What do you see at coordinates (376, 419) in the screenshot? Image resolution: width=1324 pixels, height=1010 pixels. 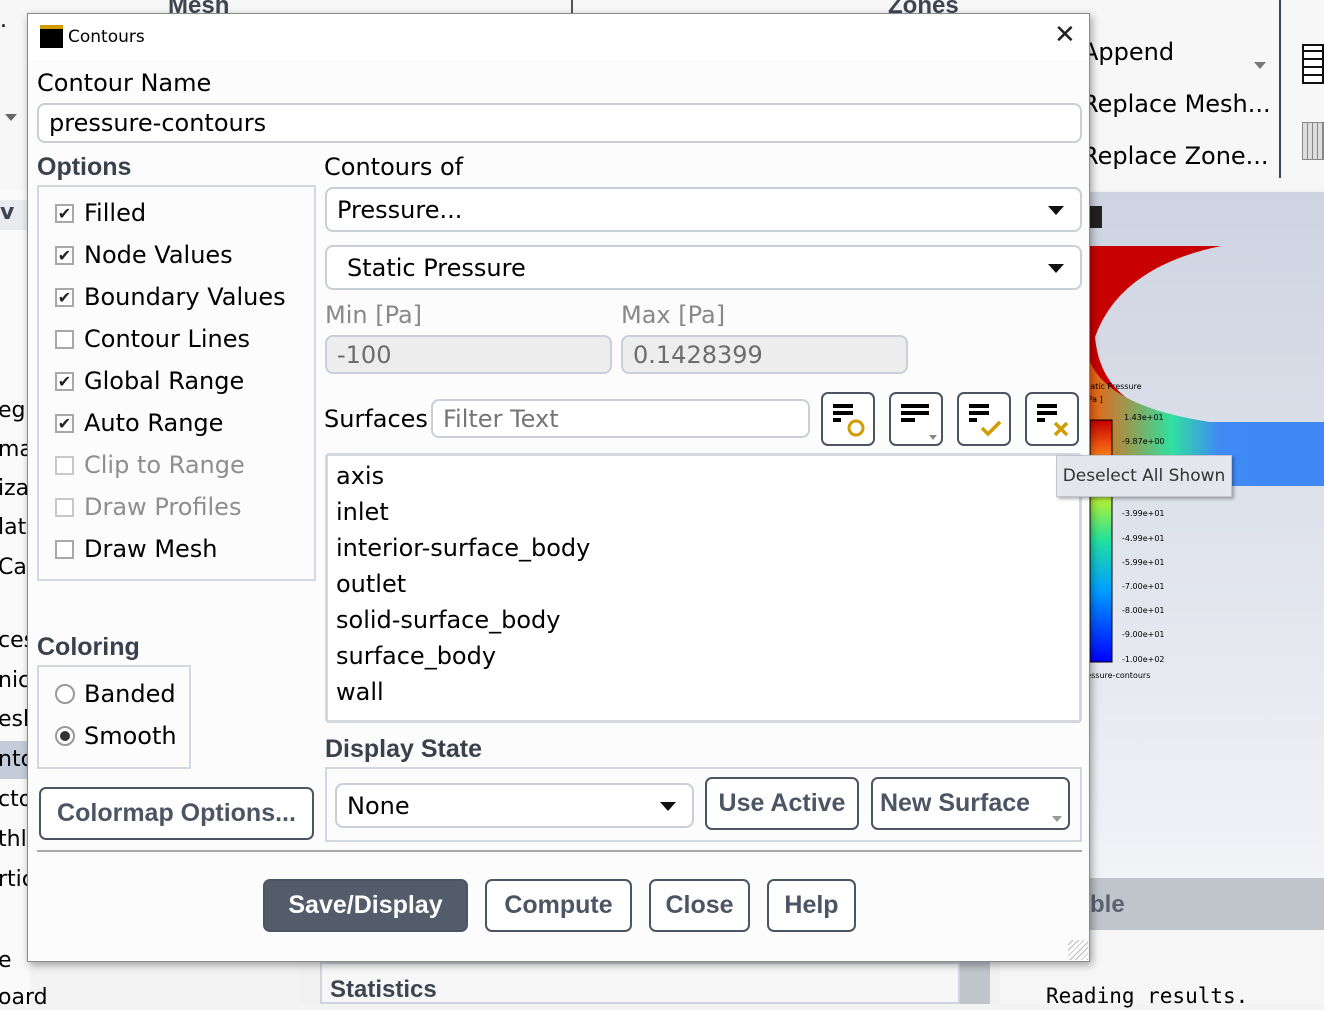 I see `surfaces-label: Surfaces` at bounding box center [376, 419].